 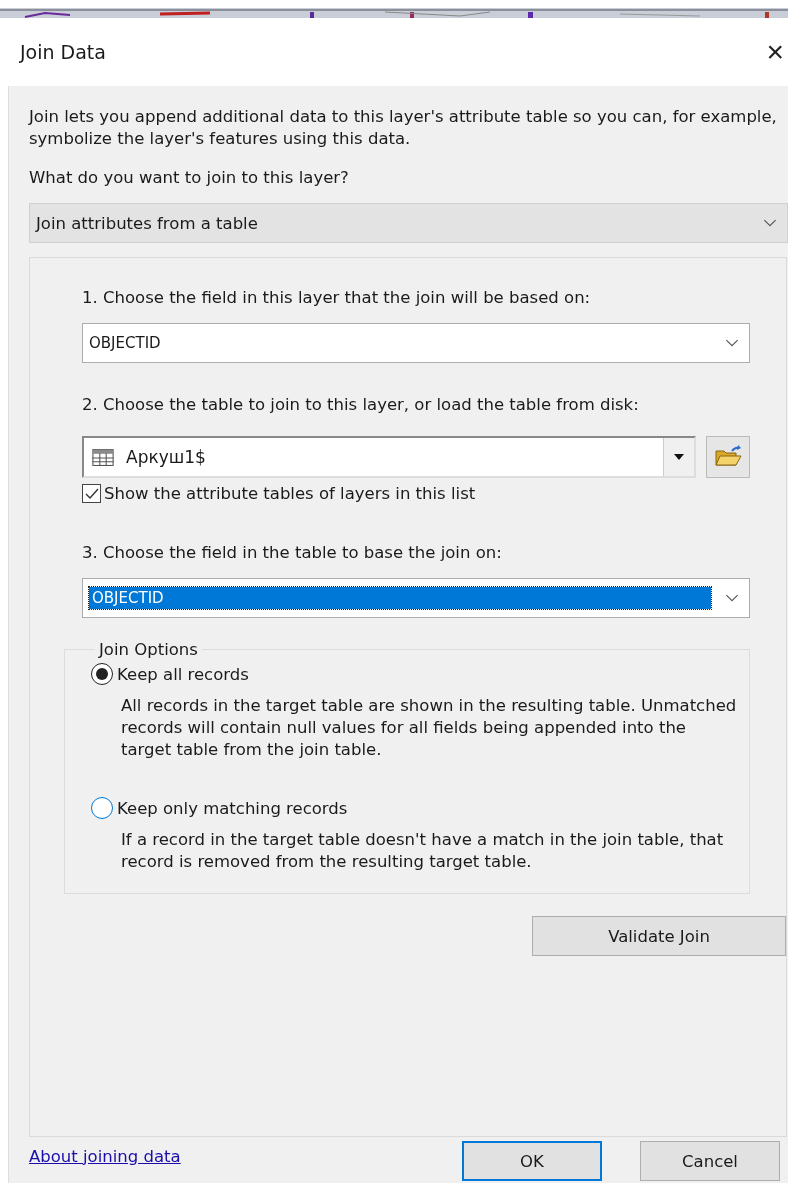 What do you see at coordinates (403, 128) in the screenshot?
I see `intro-text: Join lets you append additional data to this layer's attribute table so you can, for example, symbolize the layer's features using this data.` at bounding box center [403, 128].